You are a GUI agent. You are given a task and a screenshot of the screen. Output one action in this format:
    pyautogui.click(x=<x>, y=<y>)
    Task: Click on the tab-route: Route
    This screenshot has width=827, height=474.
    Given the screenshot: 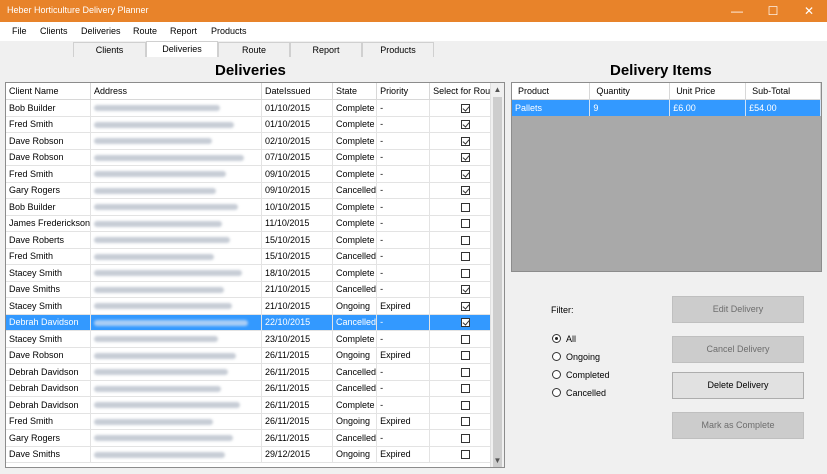 What is the action you would take?
    pyautogui.click(x=254, y=49)
    